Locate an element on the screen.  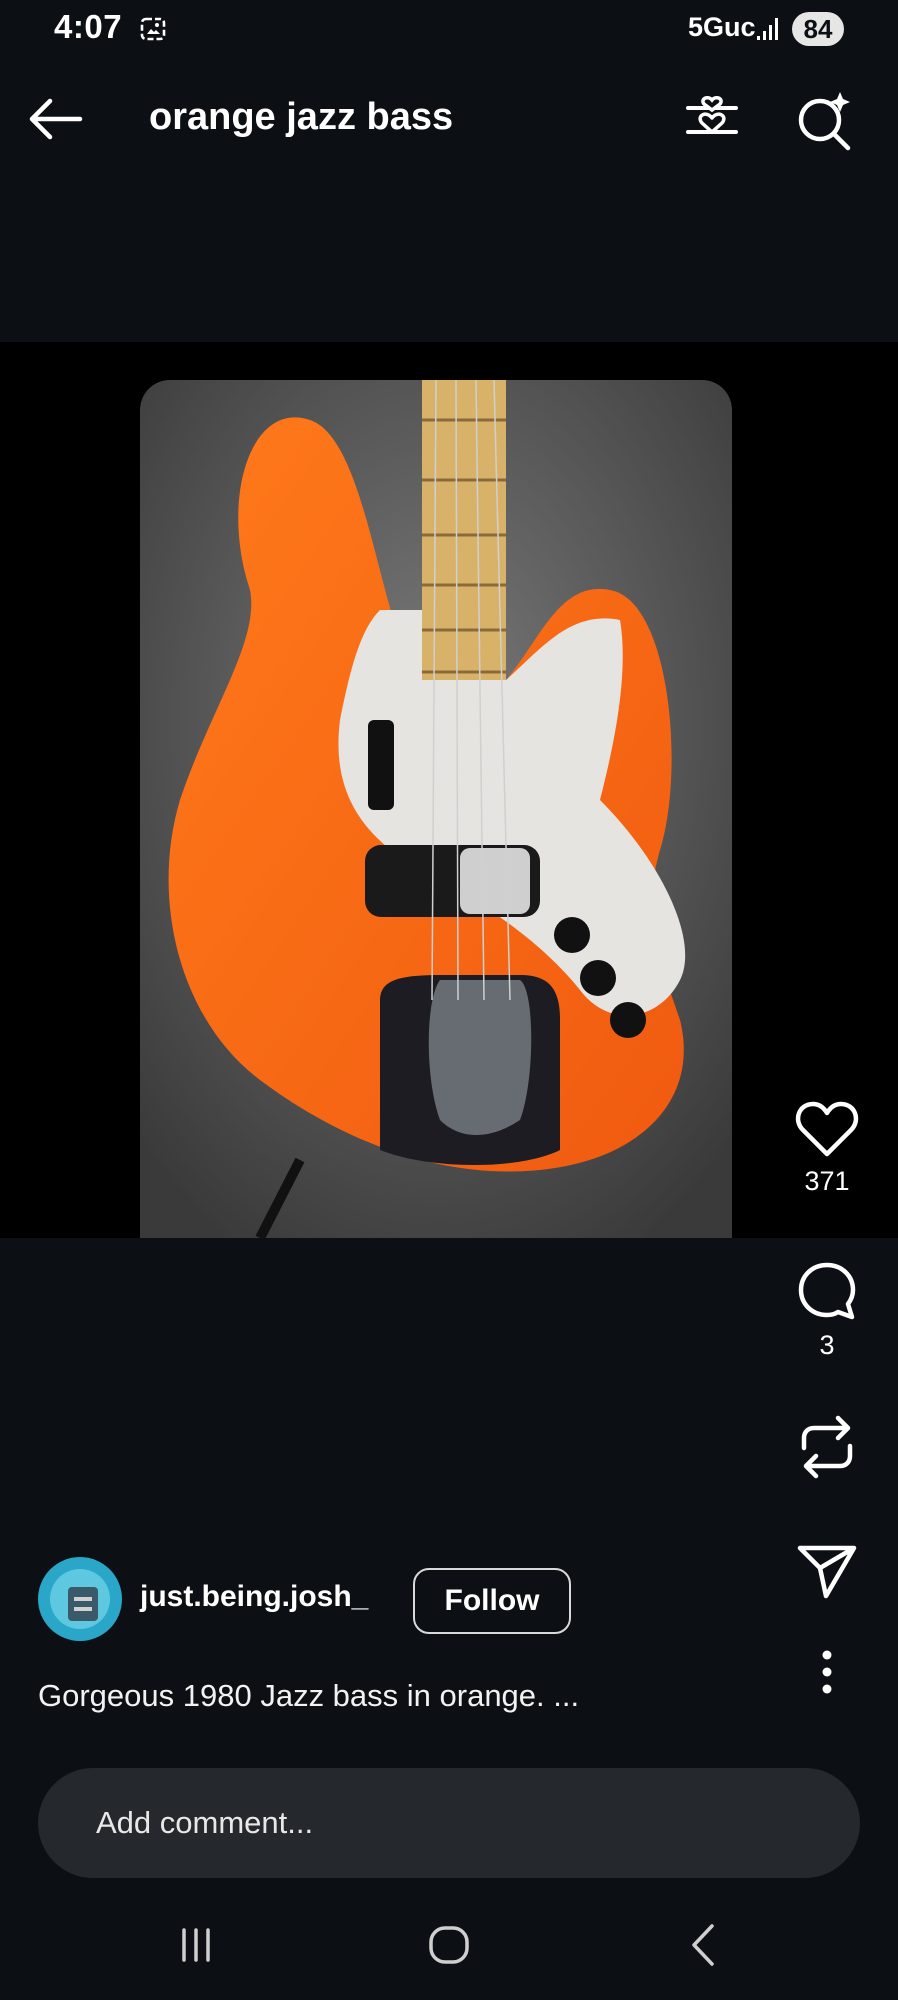
back-arrow-icon is located at coordinates (55, 119).